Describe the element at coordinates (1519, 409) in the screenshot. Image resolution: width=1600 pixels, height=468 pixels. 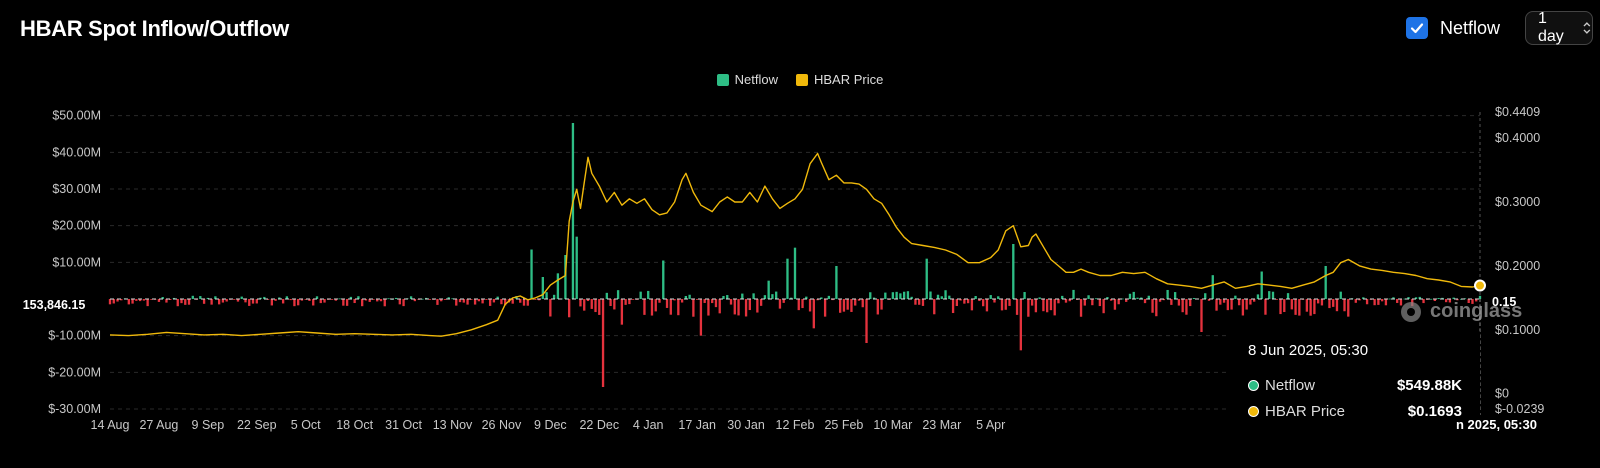
I see `right-tick-label-6: $-0.0239` at that location.